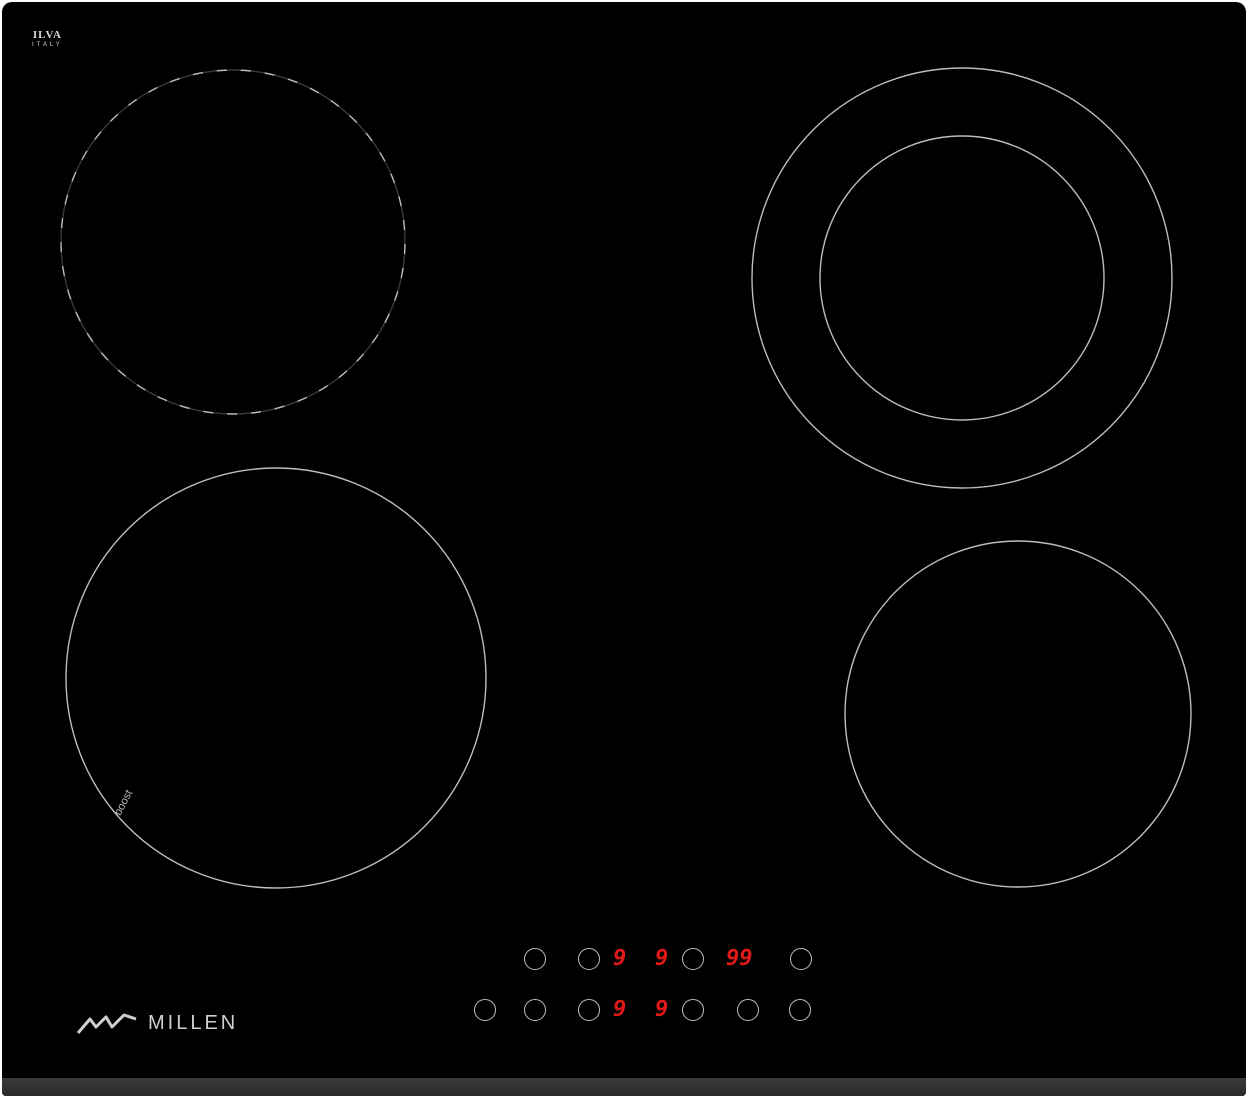  Describe the element at coordinates (47, 45) in the screenshot. I see `brand-sub: ITALY` at that location.